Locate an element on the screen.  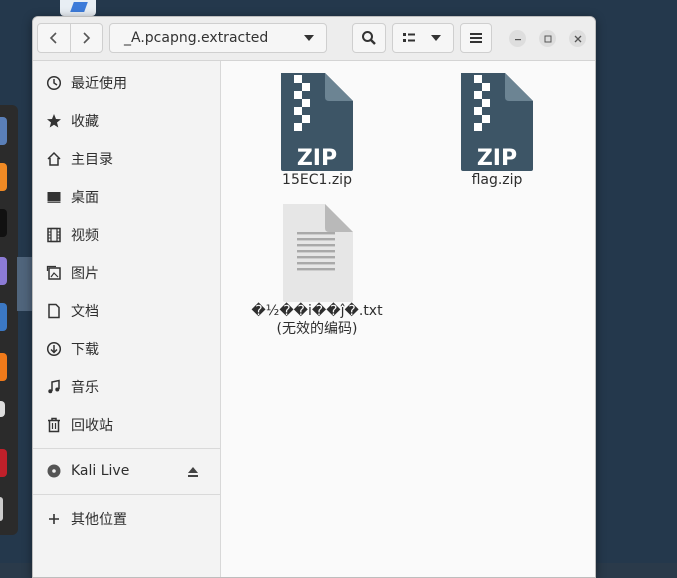
minimize-icon is located at coordinates (517, 39).